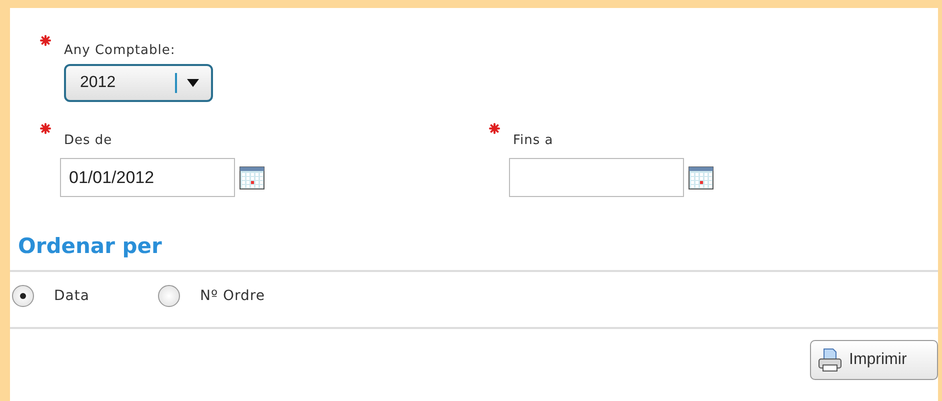 The image size is (942, 401). What do you see at coordinates (874, 360) in the screenshot?
I see `print-button: Imprimir` at bounding box center [874, 360].